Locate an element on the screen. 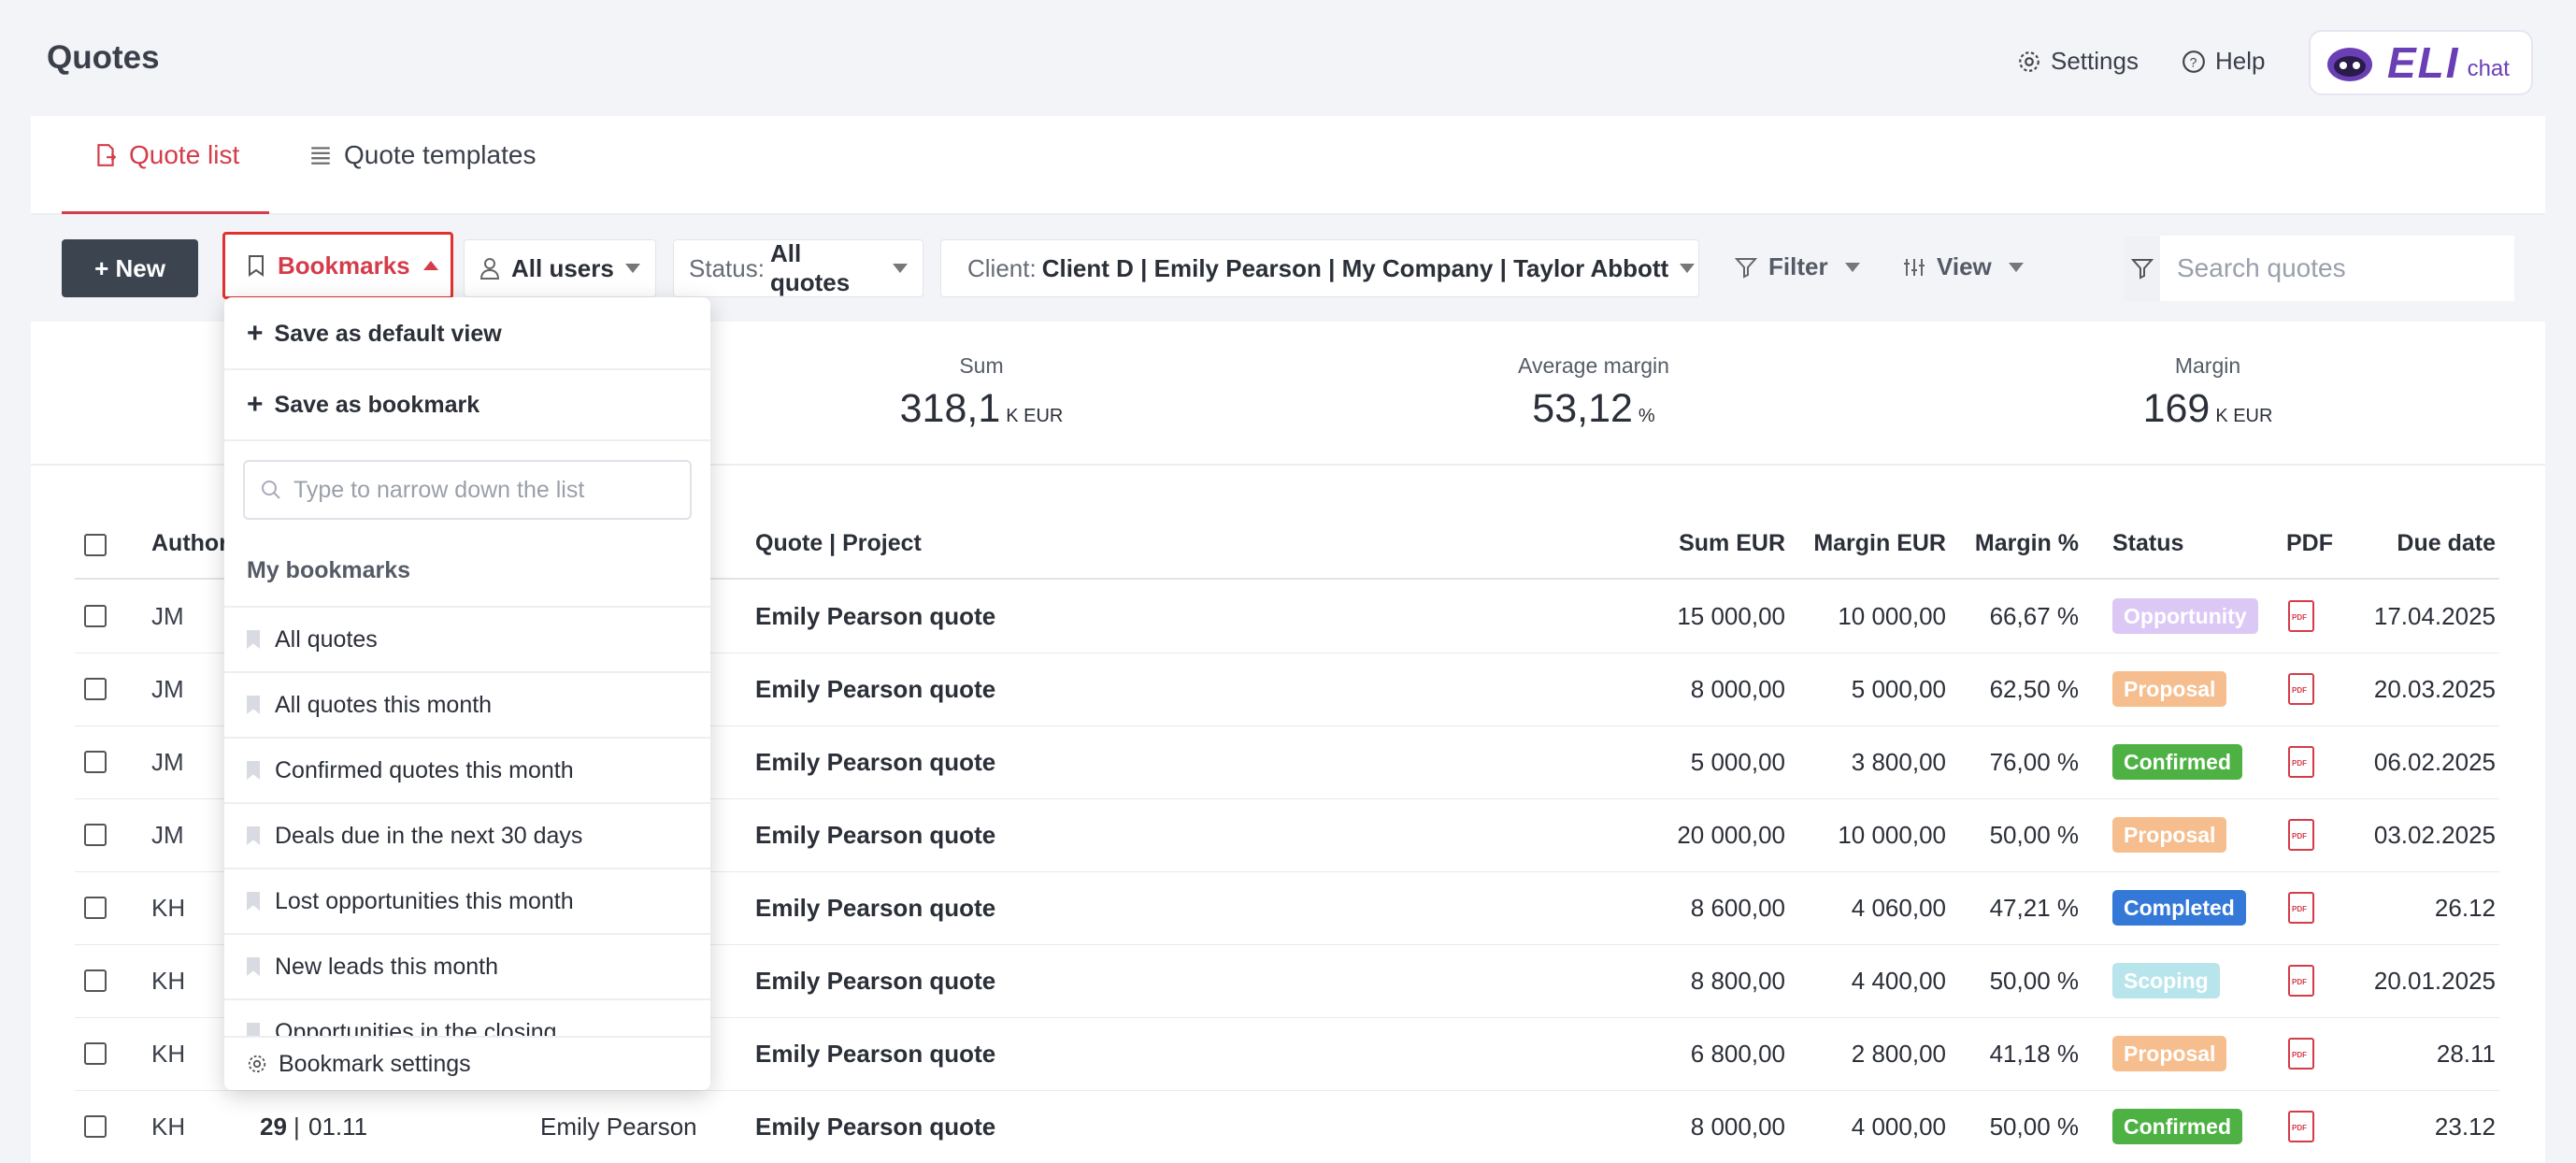 This screenshot has width=2576, height=1163. help-icon: ? is located at coordinates (2193, 61).